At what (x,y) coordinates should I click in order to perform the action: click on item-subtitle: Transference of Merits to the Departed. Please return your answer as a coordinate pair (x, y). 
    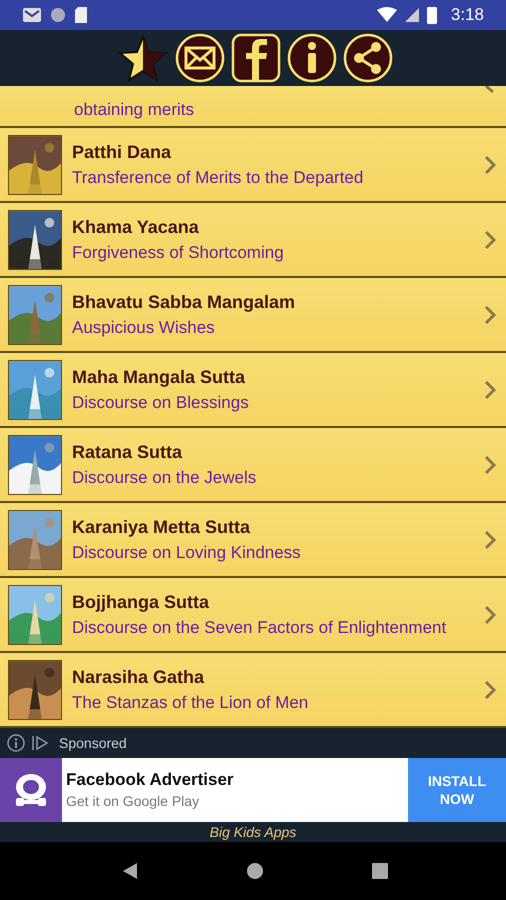
    Looking at the image, I should click on (218, 178).